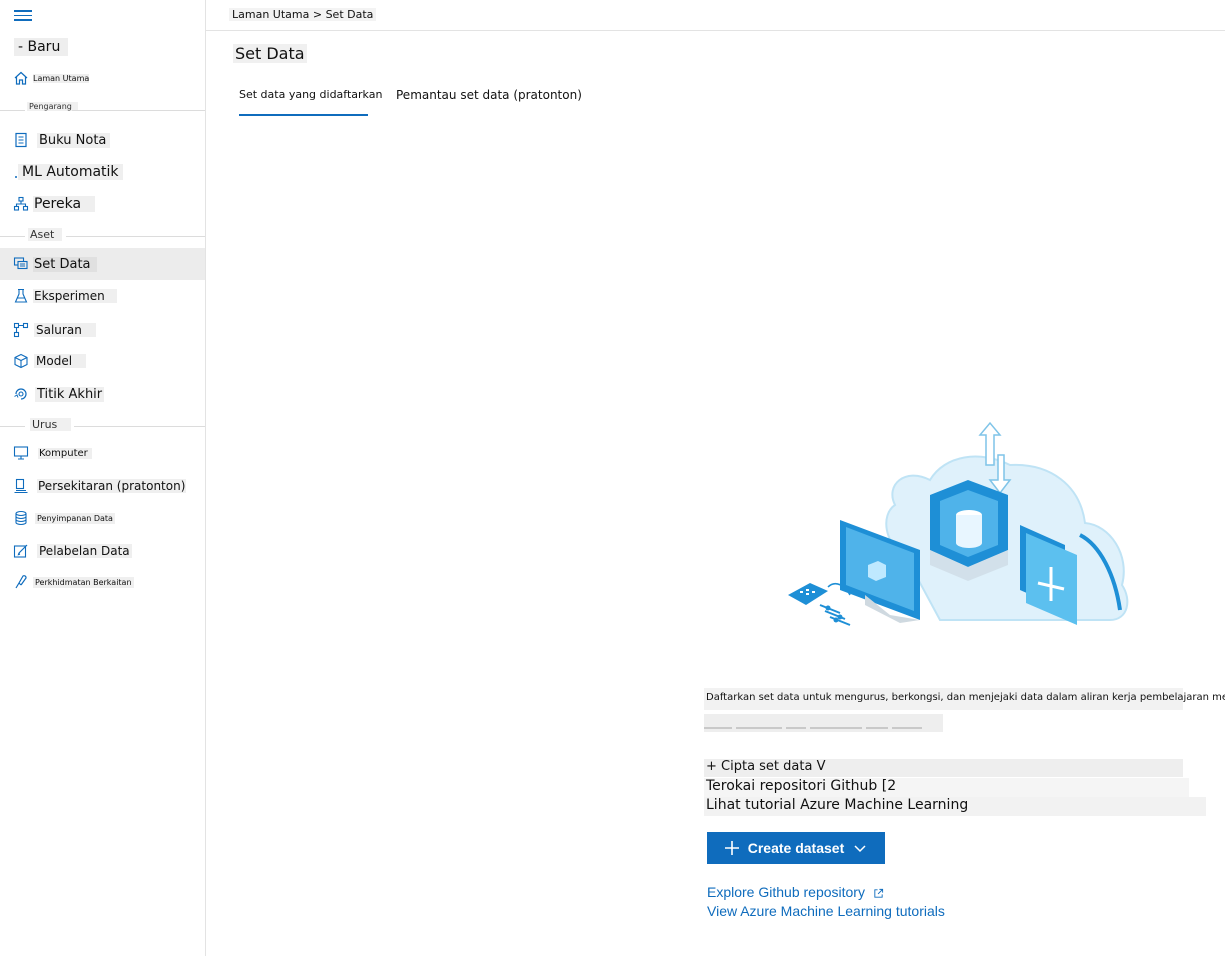  What do you see at coordinates (860, 849) in the screenshot?
I see `chevron-down-icon` at bounding box center [860, 849].